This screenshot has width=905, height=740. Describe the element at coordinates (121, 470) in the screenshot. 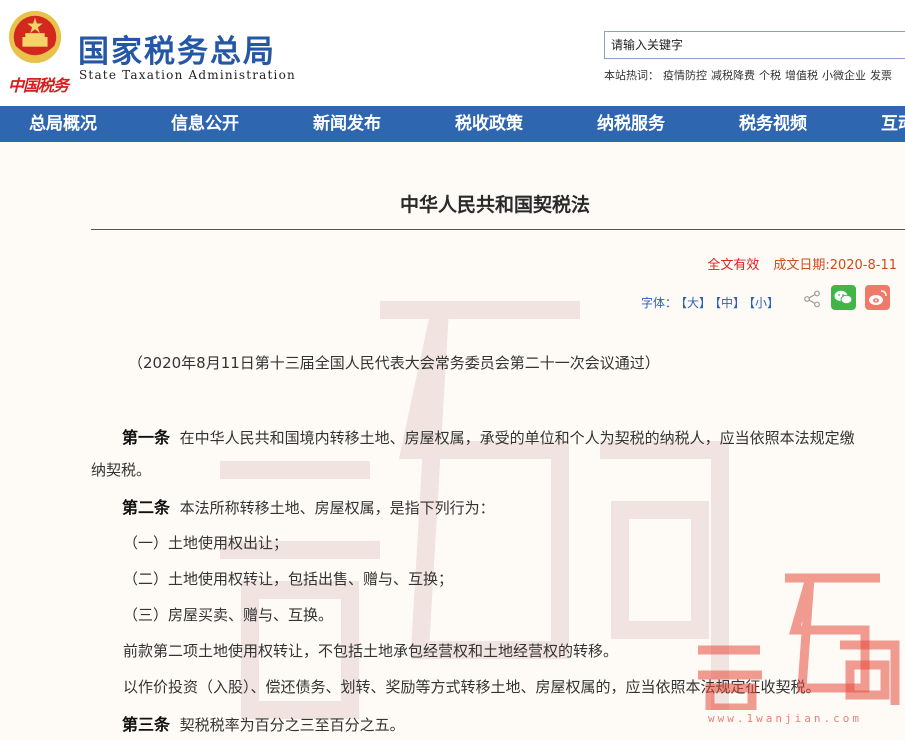

I see `article-1-line-2: 纳契税。` at that location.